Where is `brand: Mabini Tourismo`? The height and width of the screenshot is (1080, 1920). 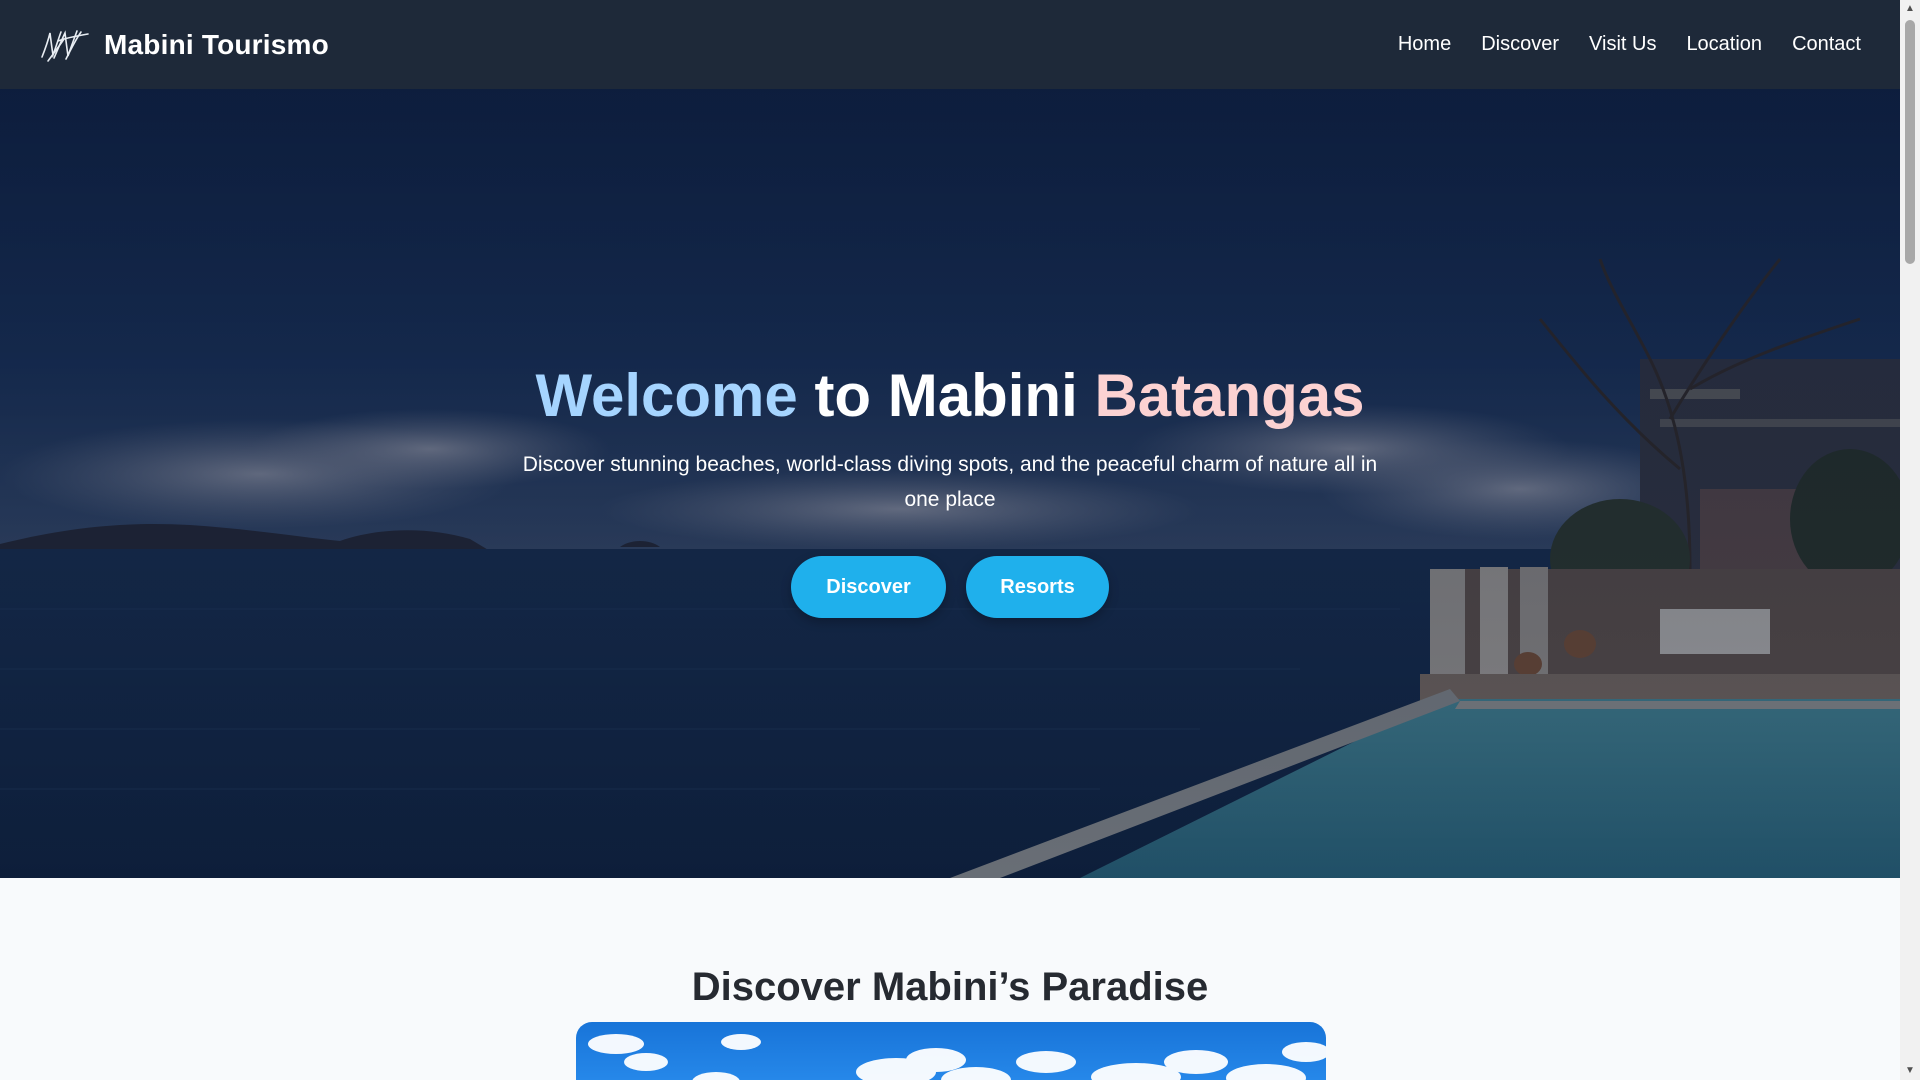 brand: Mabini Tourismo is located at coordinates (184, 45).